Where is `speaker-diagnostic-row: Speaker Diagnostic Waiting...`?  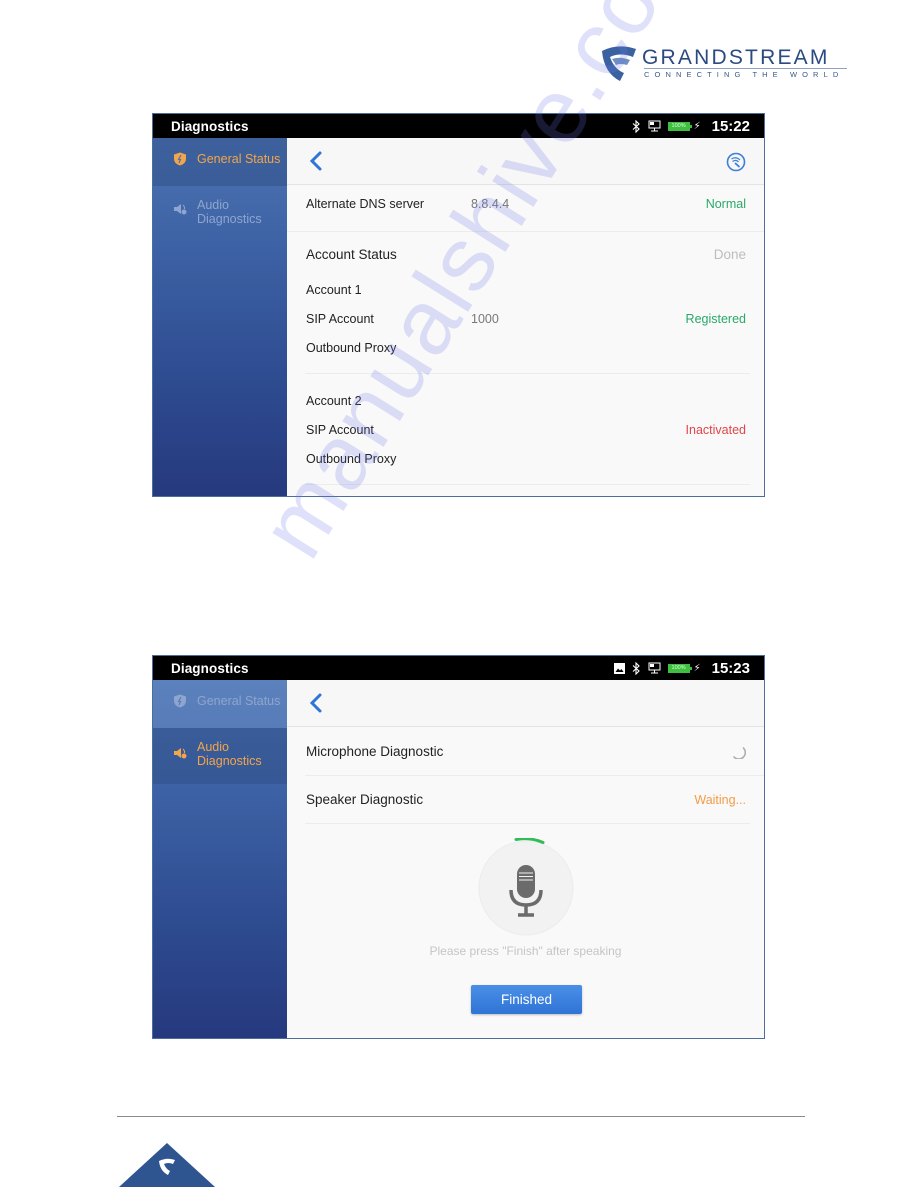 speaker-diagnostic-row: Speaker Diagnostic Waiting... is located at coordinates (525, 799).